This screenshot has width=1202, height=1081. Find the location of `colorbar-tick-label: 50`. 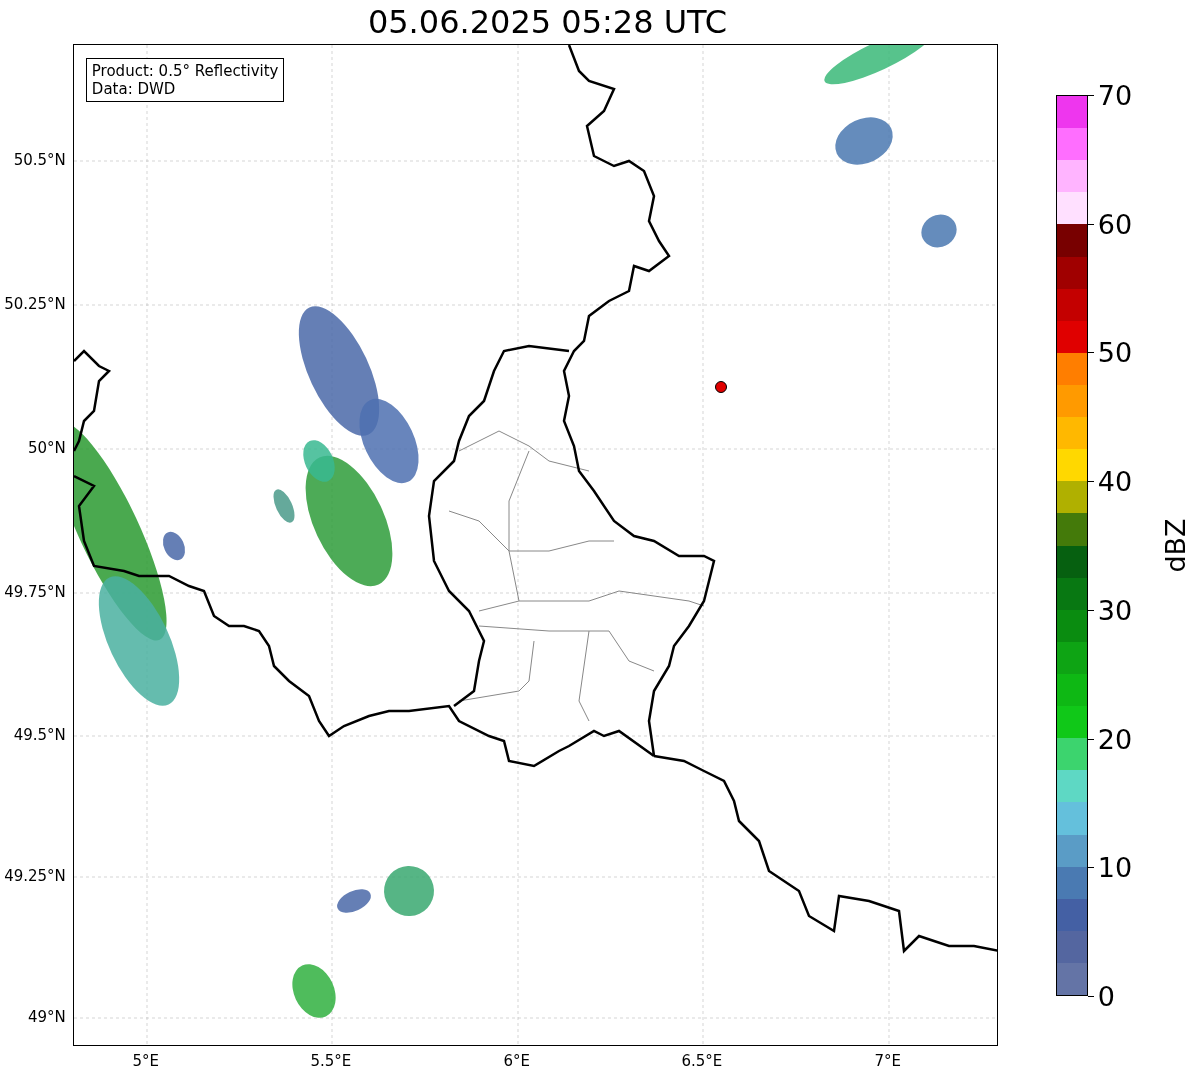

colorbar-tick-label: 50 is located at coordinates (1115, 352).